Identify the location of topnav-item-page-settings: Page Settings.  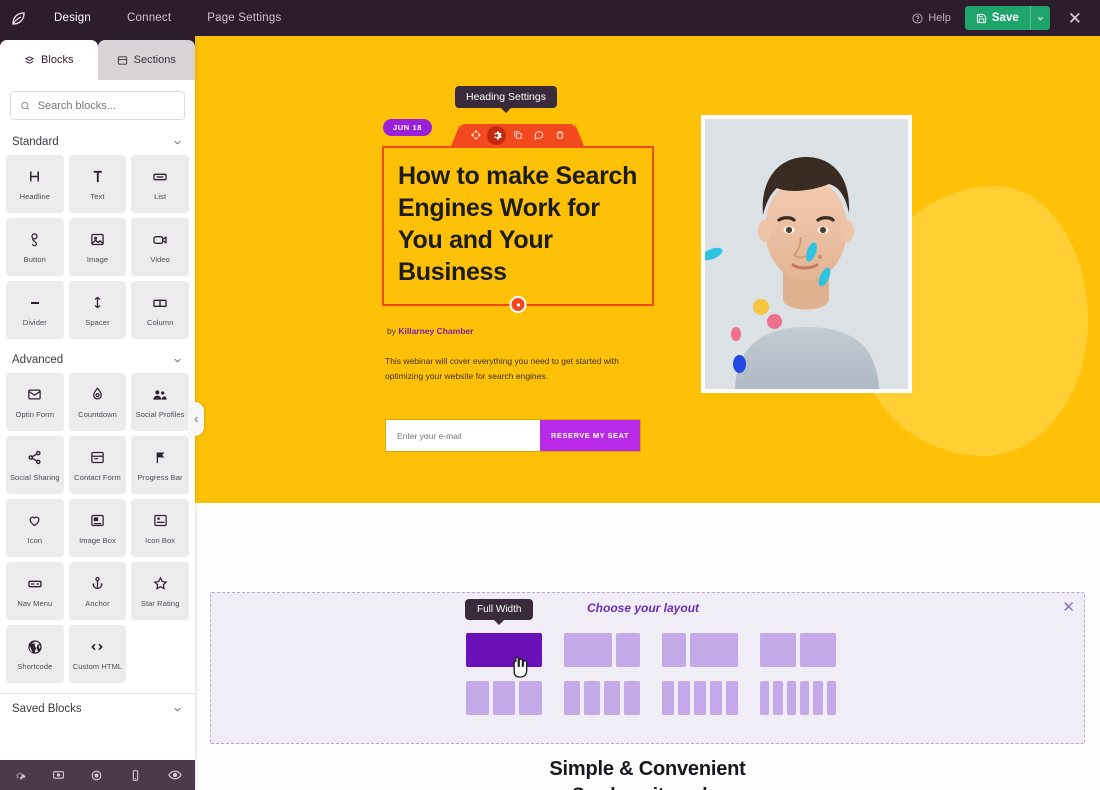
(244, 18).